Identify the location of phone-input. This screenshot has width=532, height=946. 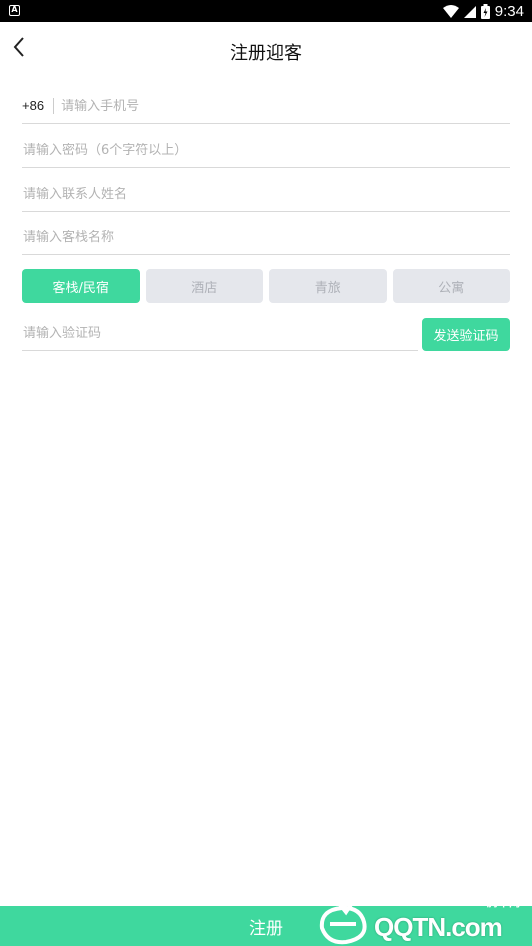
(285, 106).